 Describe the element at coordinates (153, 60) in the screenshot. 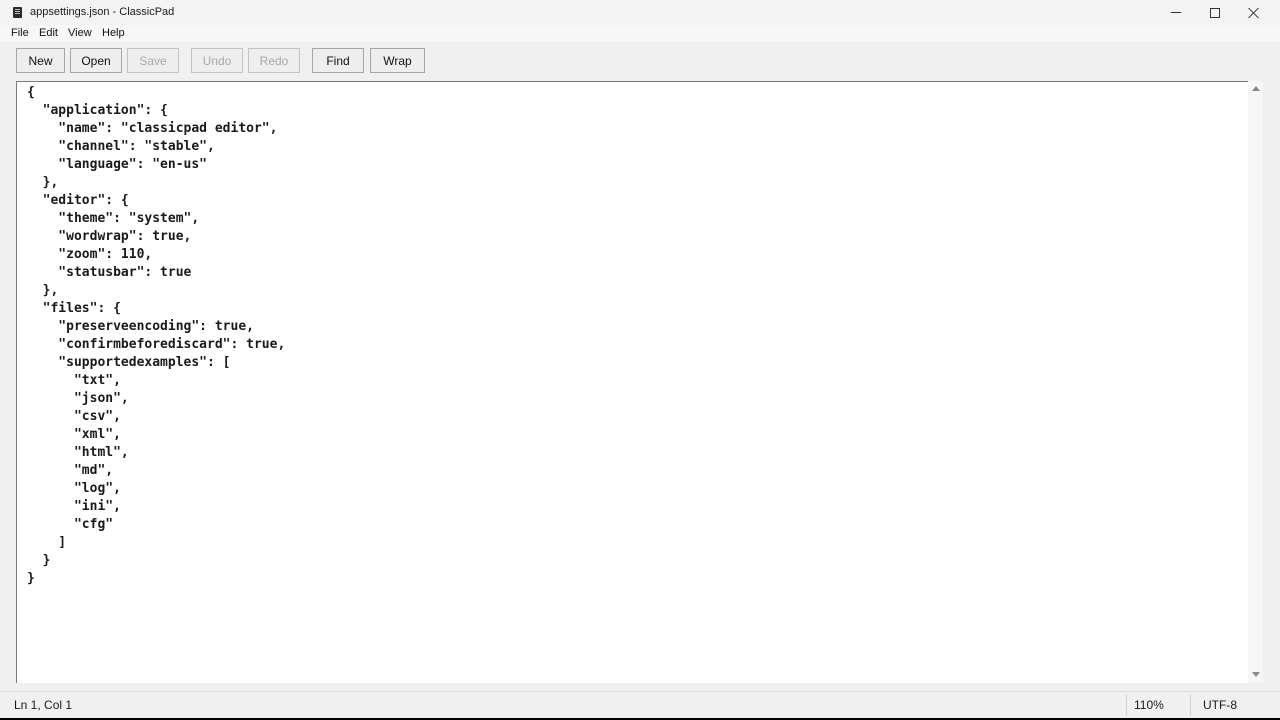

I see `save-button: Save` at that location.